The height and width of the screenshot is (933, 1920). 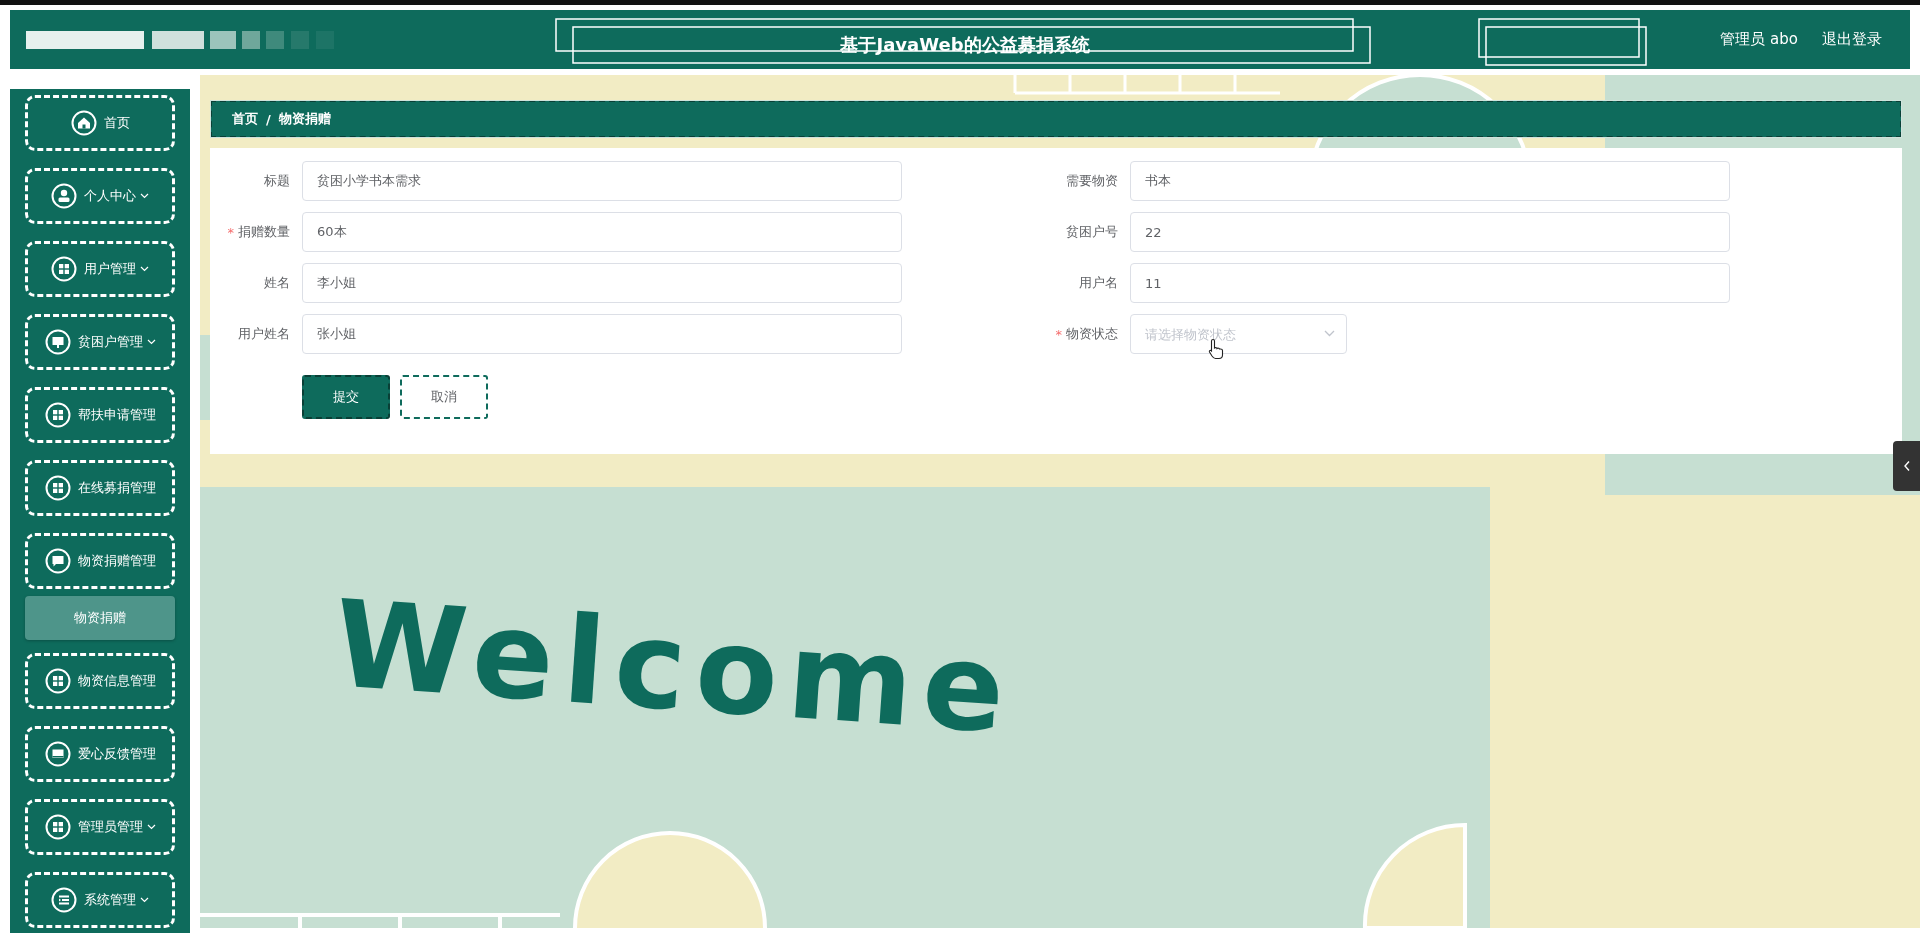 I want to click on monitor-icon, so click(x=57, y=342).